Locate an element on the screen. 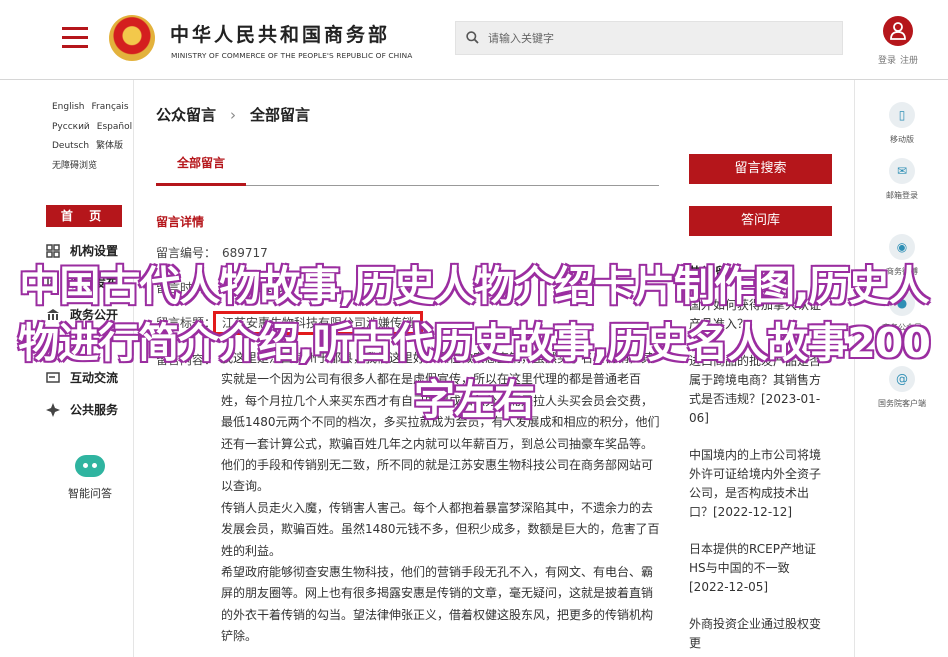 This screenshot has height=657, width=948. chevron-right-icon: › is located at coordinates (233, 115).